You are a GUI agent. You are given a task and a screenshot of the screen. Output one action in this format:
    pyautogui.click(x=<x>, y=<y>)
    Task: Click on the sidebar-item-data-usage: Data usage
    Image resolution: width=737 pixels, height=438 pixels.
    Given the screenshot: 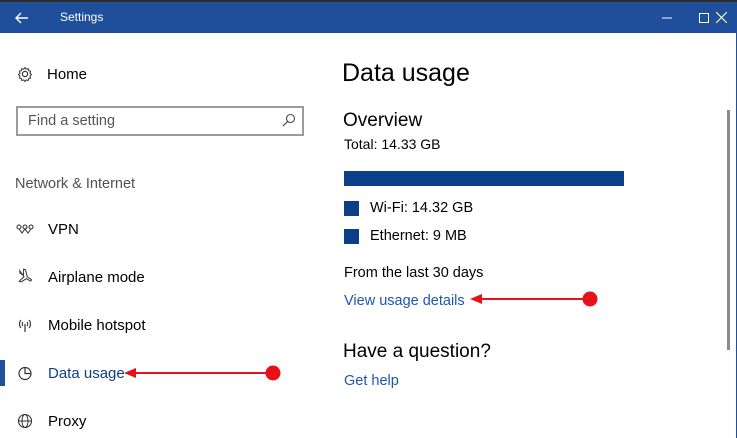 What is the action you would take?
    pyautogui.click(x=160, y=373)
    